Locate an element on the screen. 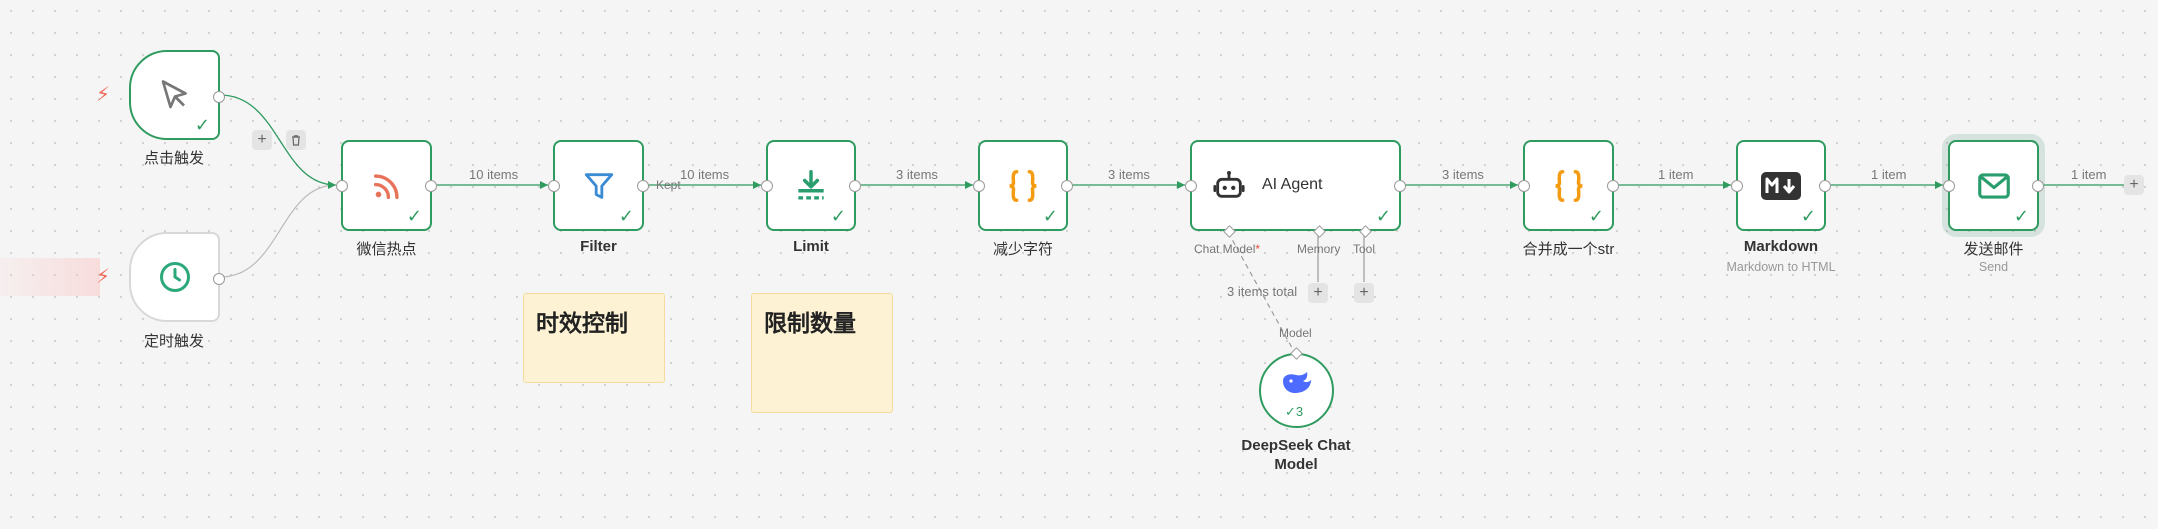 The height and width of the screenshot is (529, 2158). trash-icon is located at coordinates (296, 140).